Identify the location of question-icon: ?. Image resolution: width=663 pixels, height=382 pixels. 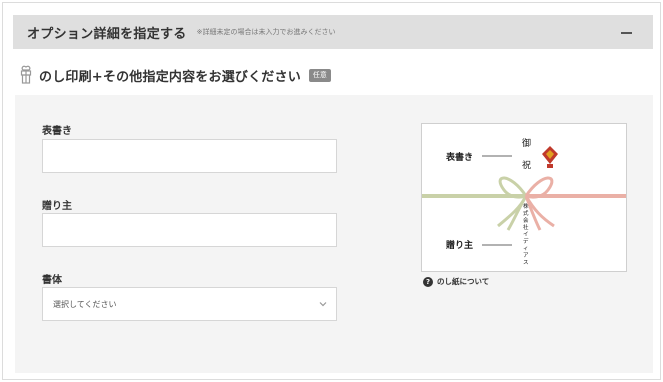
(428, 281).